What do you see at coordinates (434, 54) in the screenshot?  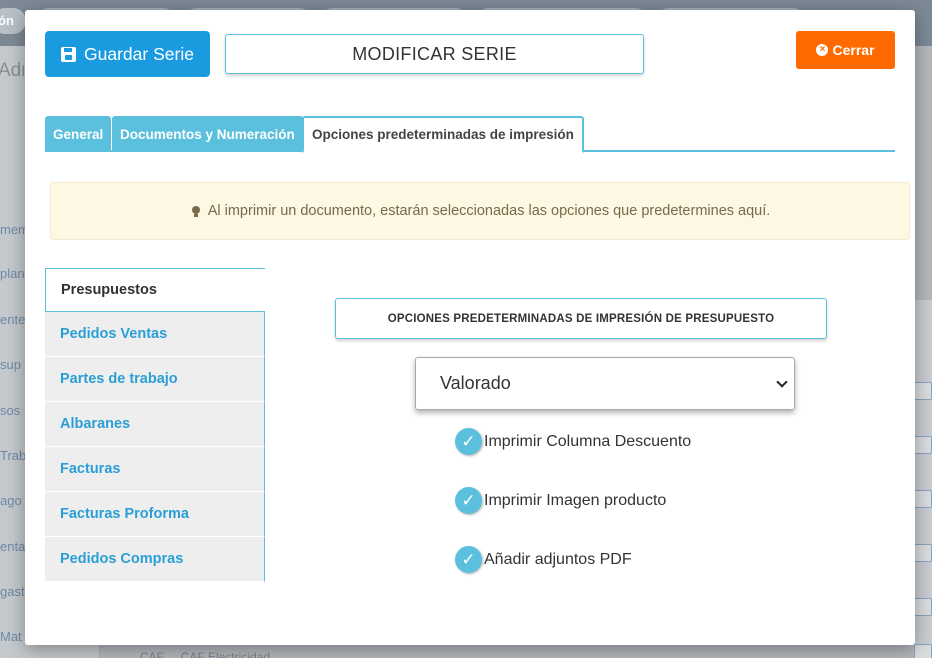 I see `modal-title: MODIFICAR SERIE` at bounding box center [434, 54].